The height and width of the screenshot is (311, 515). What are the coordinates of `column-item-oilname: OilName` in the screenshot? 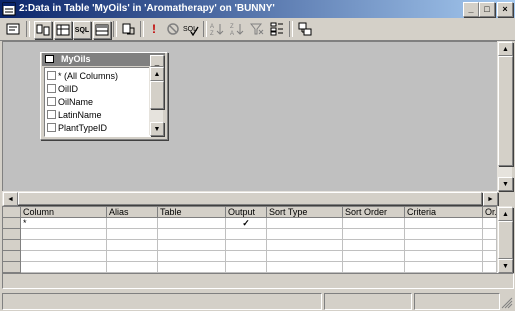 It's located at (70, 101).